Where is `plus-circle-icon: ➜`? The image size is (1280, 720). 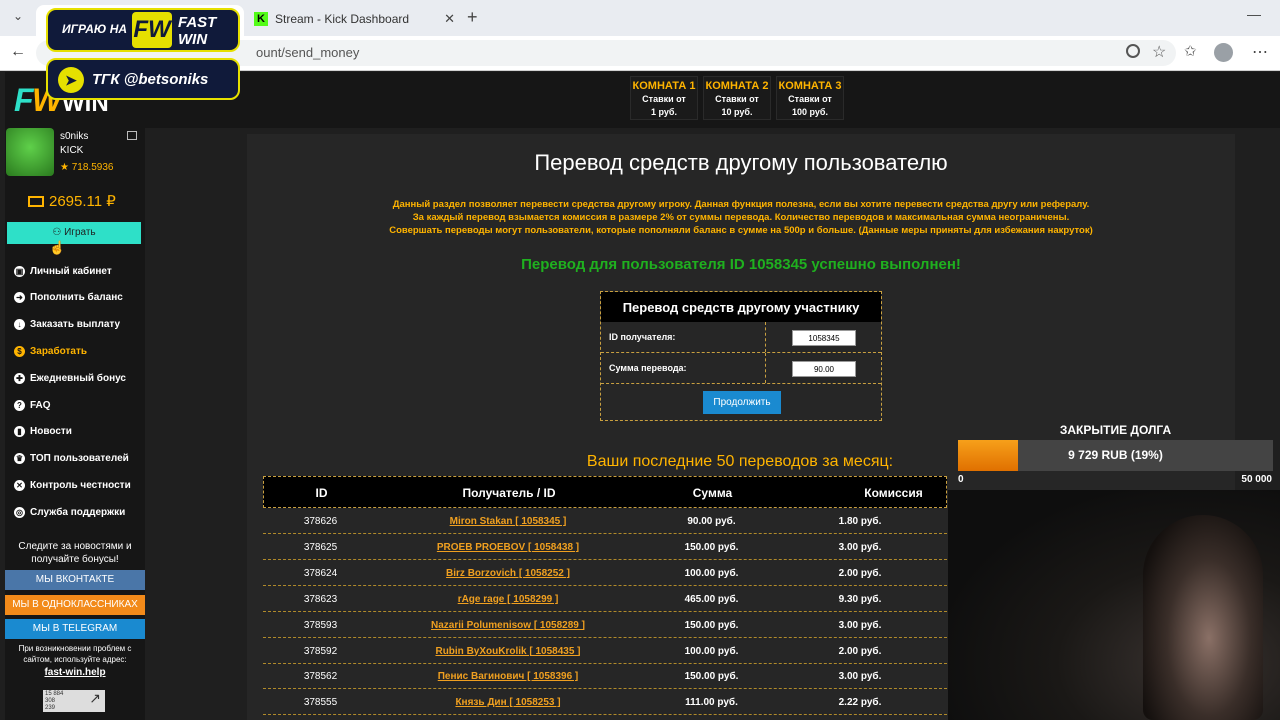 plus-circle-icon: ➜ is located at coordinates (19, 298).